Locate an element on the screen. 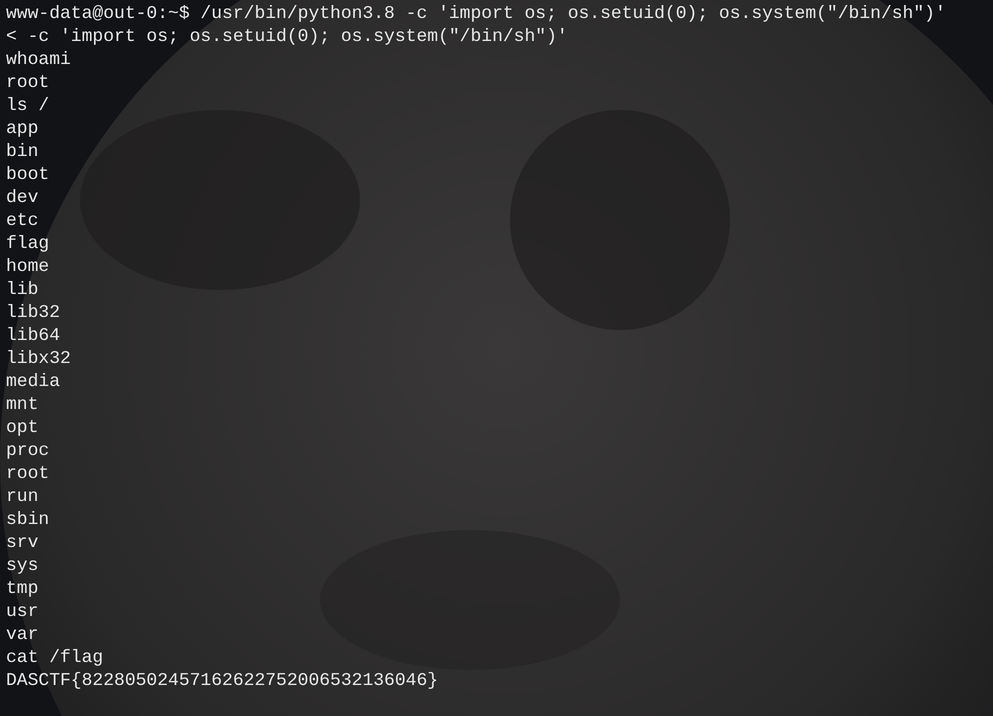 The height and width of the screenshot is (716, 993). terminal-line: app is located at coordinates (22, 129).